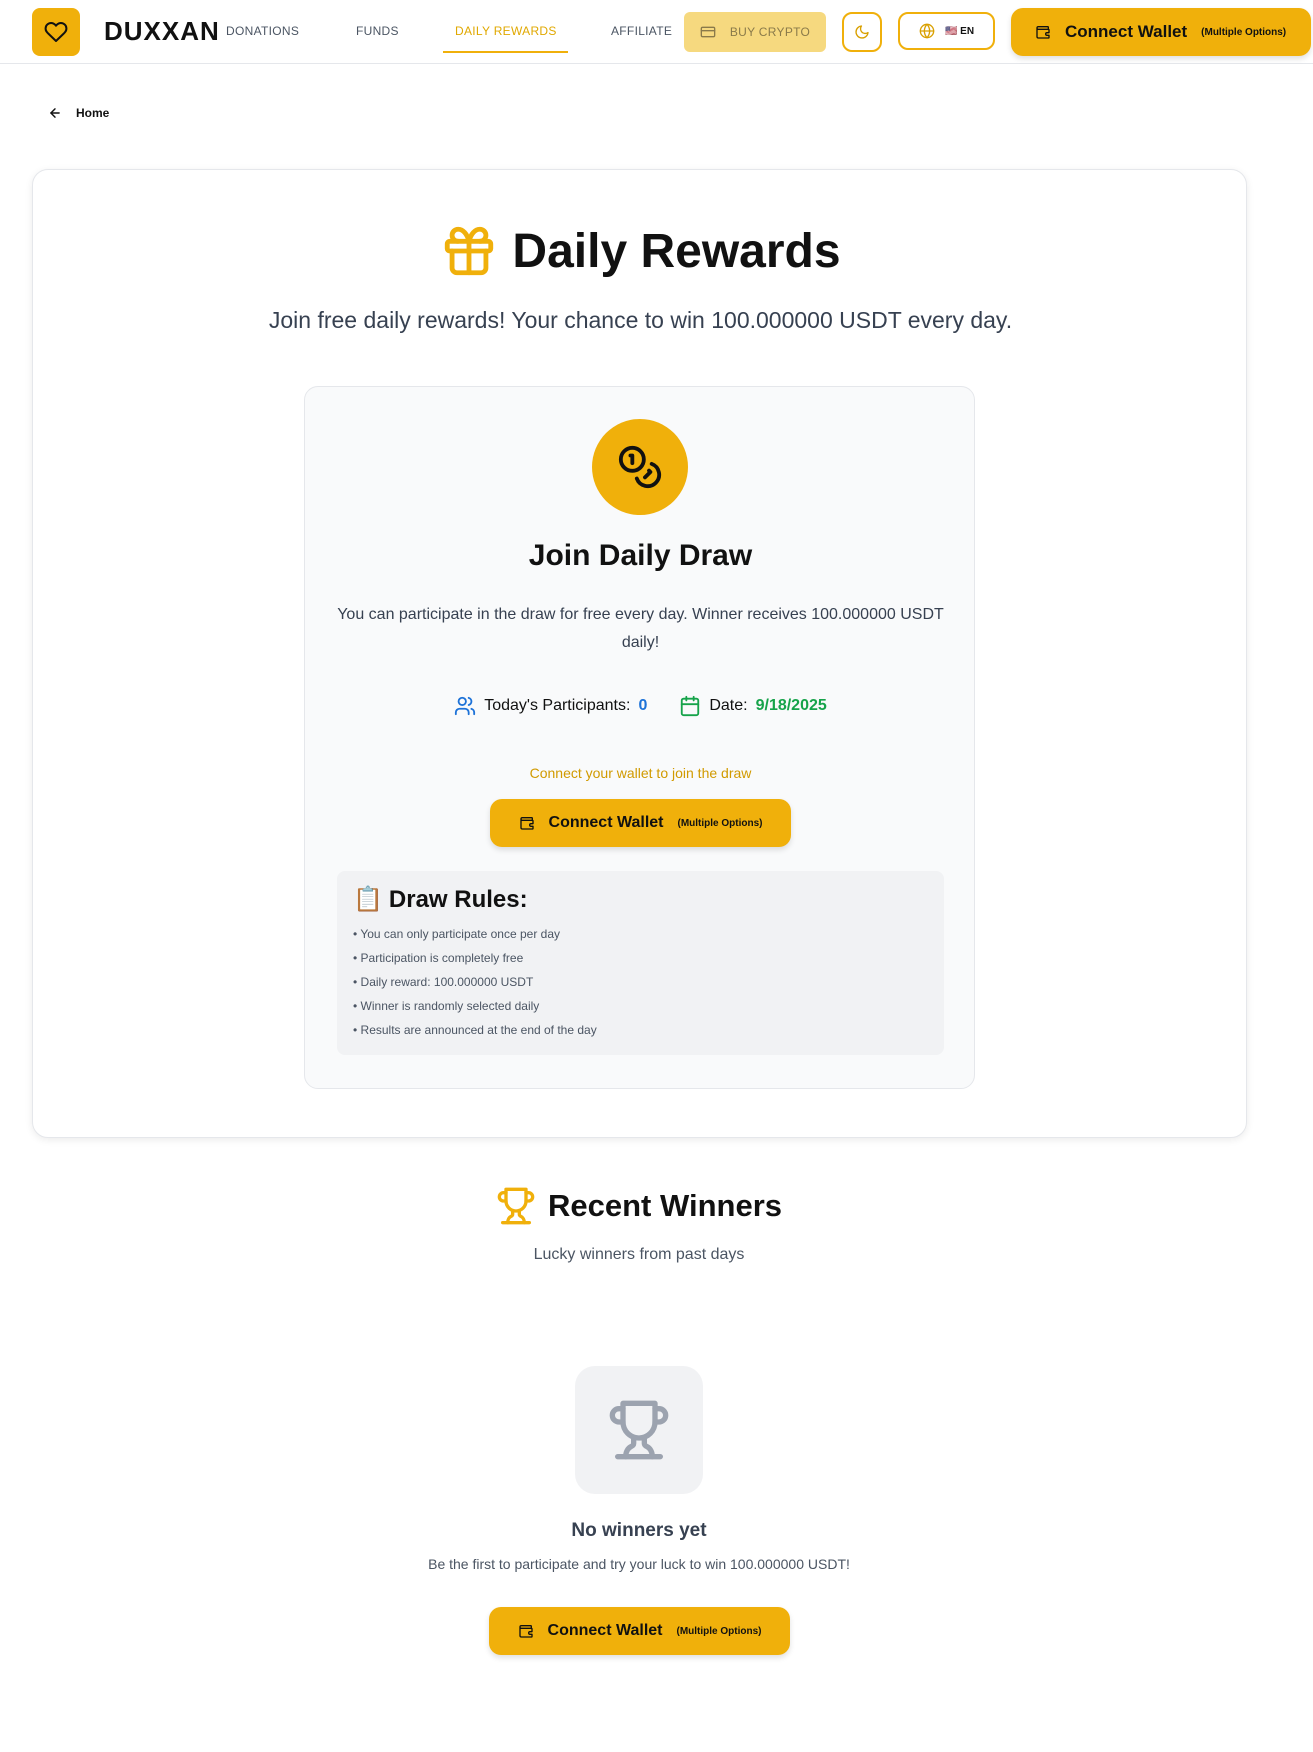 This screenshot has height=1752, width=1313. I want to click on participants-label: Today's Participants:, so click(557, 705).